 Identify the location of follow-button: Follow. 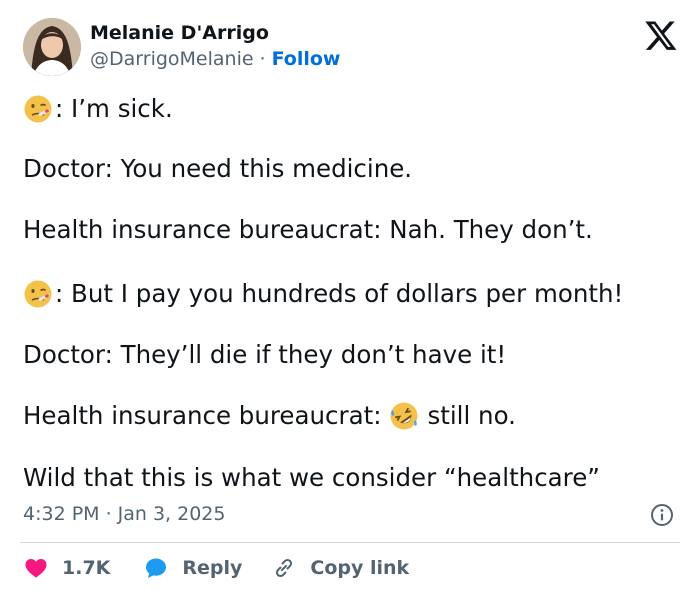
(306, 59).